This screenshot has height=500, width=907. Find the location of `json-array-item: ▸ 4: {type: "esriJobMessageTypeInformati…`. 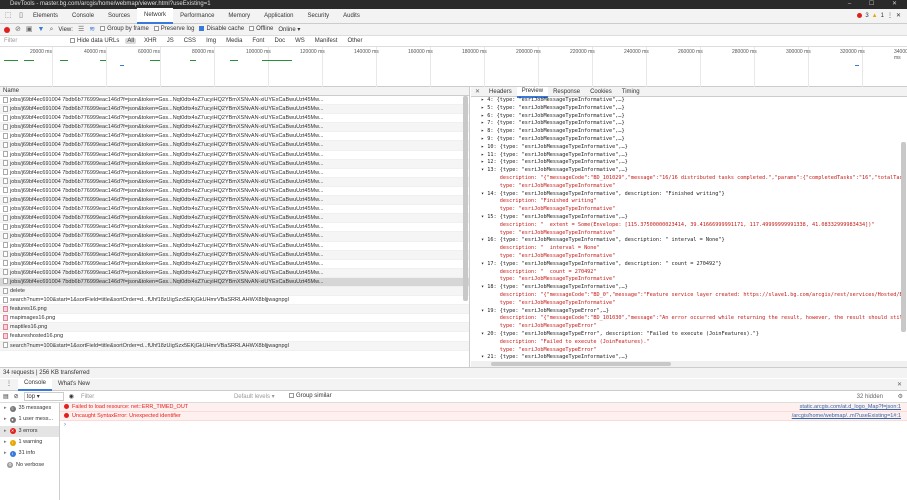

json-array-item: ▸ 4: {type: "esriJobMessageTypeInformati… is located at coordinates (694, 101).